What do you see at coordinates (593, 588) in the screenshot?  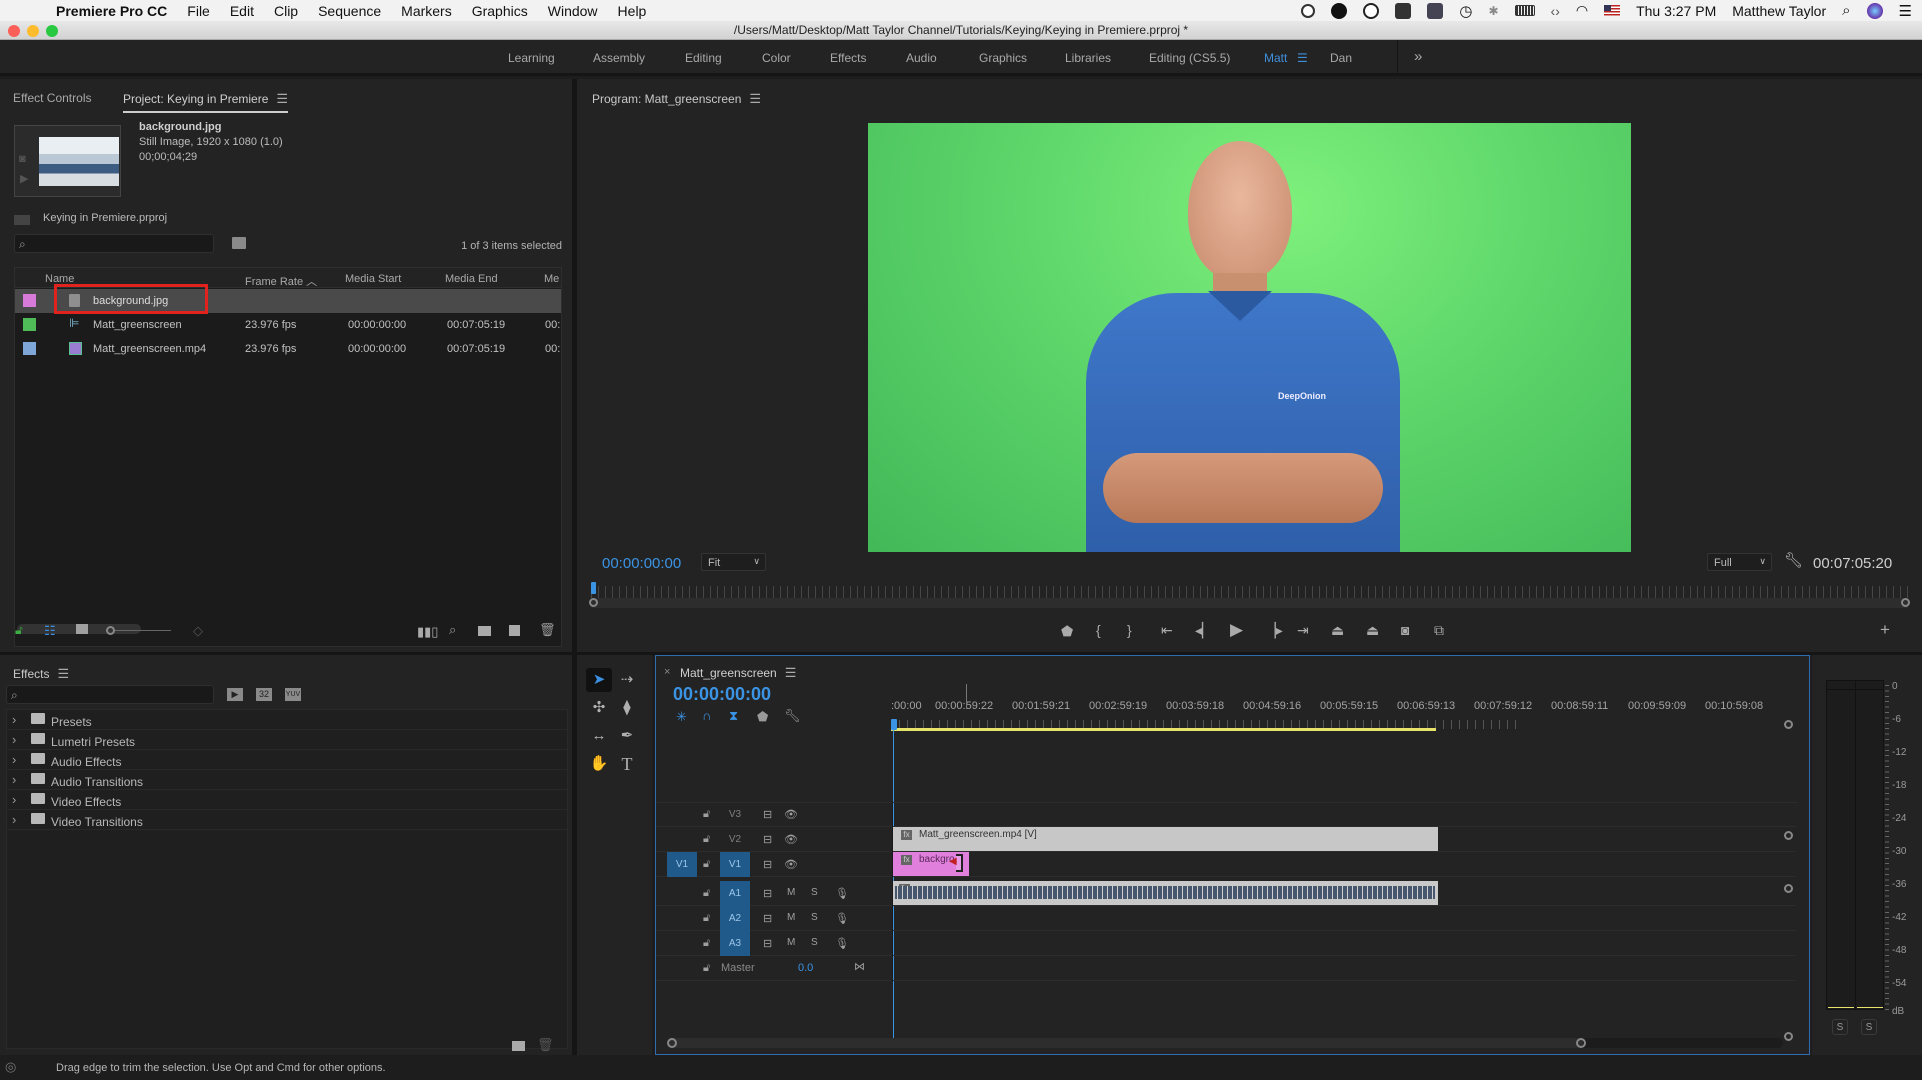 I see `program-playhead` at bounding box center [593, 588].